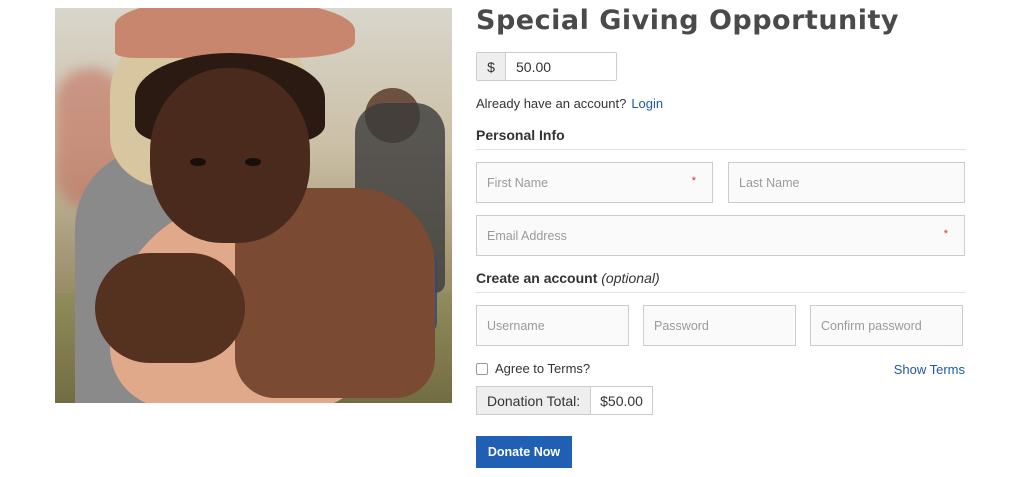 The width and height of the screenshot is (1024, 477). What do you see at coordinates (235, 33) in the screenshot?
I see `photo-cap` at bounding box center [235, 33].